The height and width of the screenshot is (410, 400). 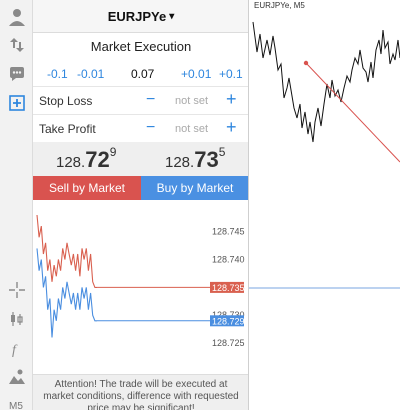 I want to click on y-tick-label: 128.745, so click(x=228, y=232).